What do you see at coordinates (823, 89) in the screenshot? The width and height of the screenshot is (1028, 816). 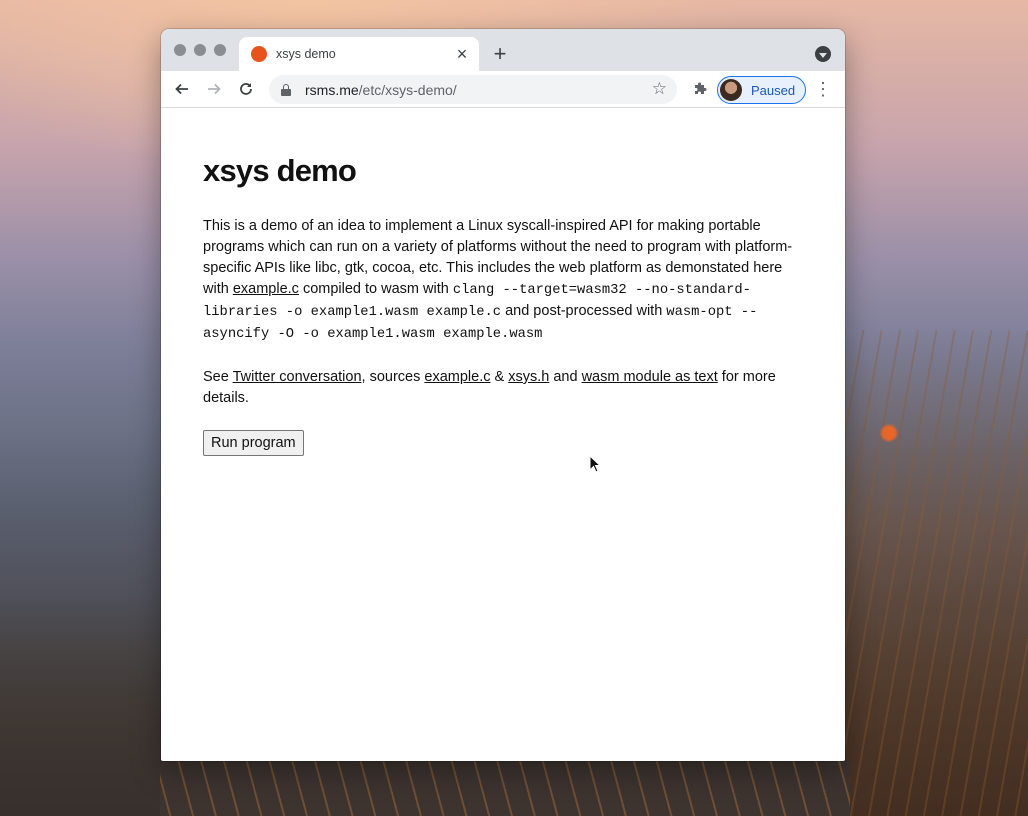 I see `kebab-menu-icon: ⋮` at bounding box center [823, 89].